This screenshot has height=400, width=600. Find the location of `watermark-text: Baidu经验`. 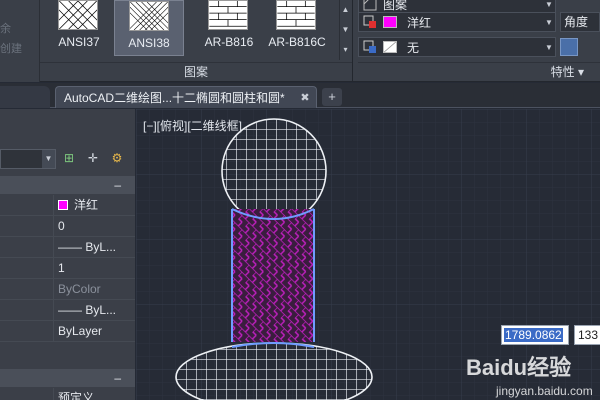

watermark-text: Baidu经验 is located at coordinates (518, 367).